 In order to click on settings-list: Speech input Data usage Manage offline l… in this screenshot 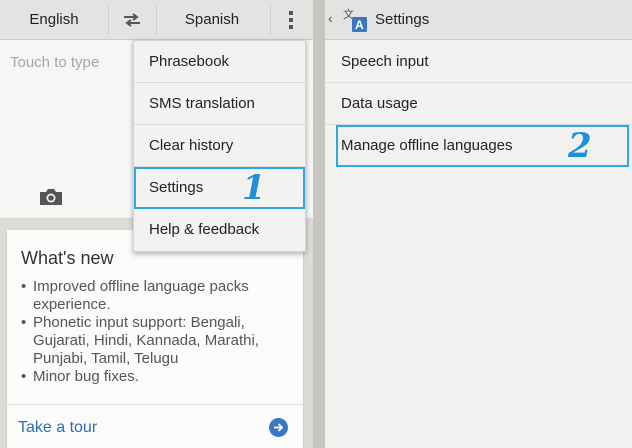, I will do `click(478, 104)`.